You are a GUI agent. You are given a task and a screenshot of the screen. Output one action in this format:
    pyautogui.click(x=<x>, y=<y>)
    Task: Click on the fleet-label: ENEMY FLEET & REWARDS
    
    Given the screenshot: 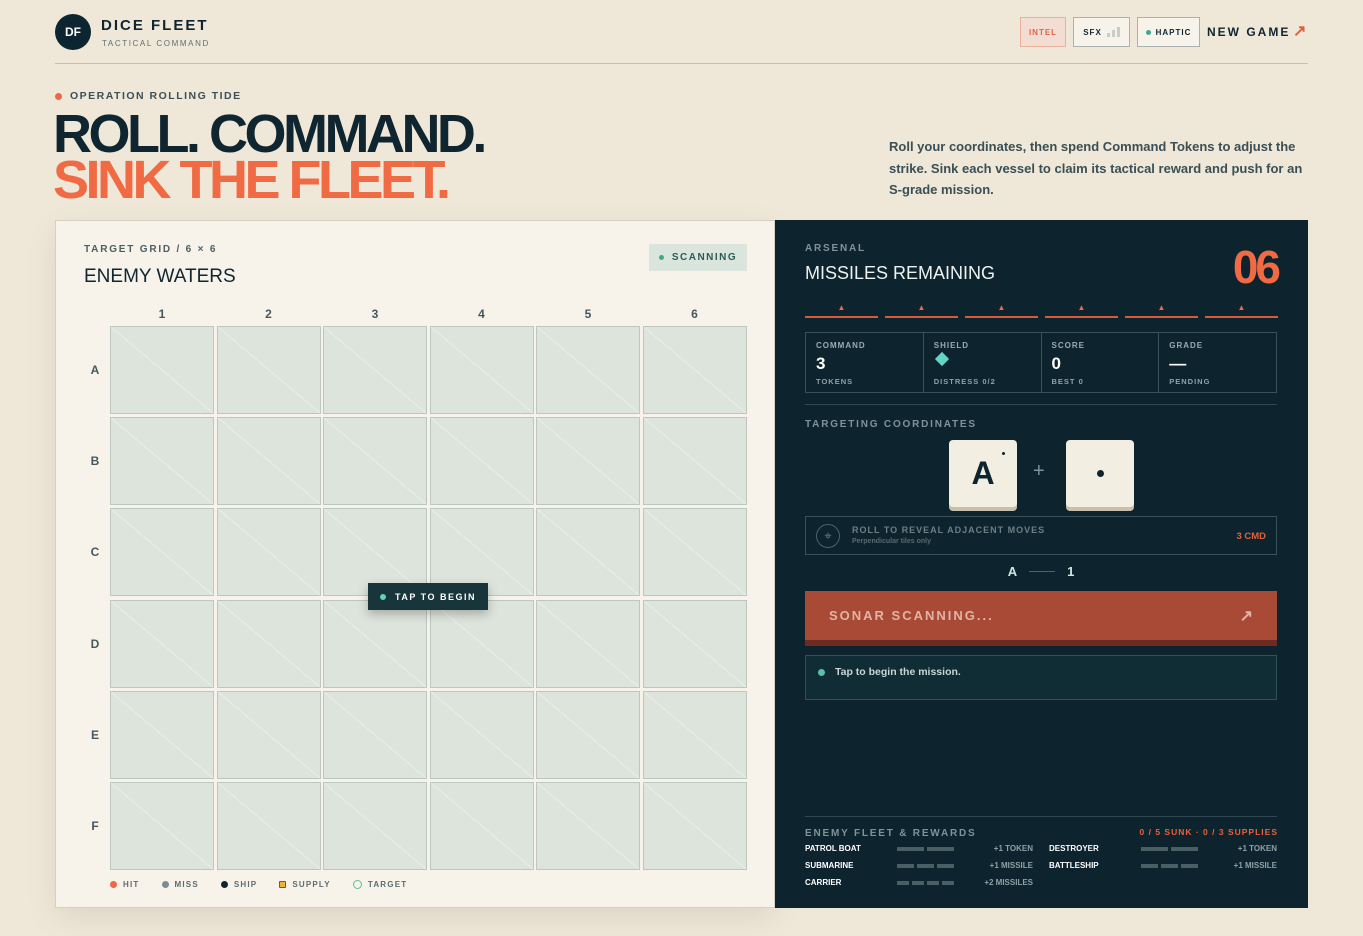 What is the action you would take?
    pyautogui.click(x=891, y=833)
    